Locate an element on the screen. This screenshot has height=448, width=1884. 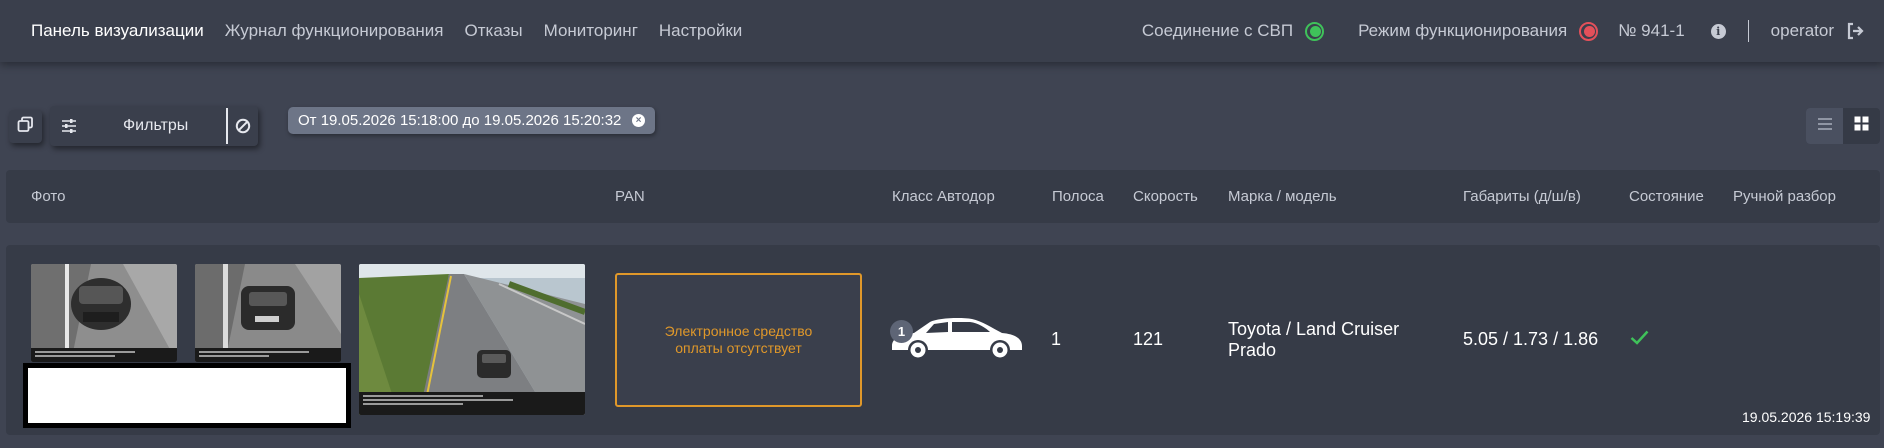
nav-divider is located at coordinates (1748, 31).